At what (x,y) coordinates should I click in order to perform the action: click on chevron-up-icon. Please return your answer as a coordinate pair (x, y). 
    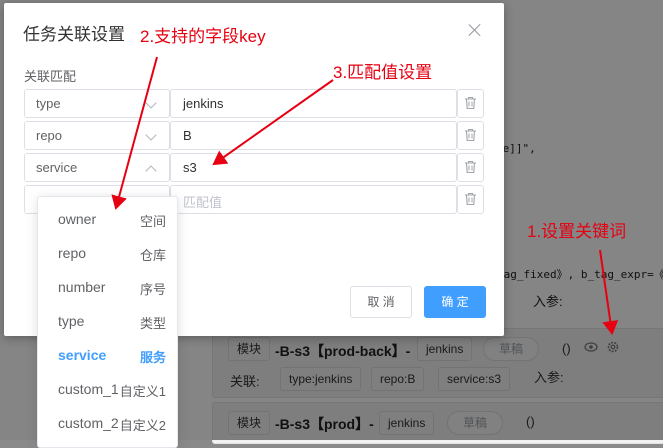
    Looking at the image, I should click on (151, 171).